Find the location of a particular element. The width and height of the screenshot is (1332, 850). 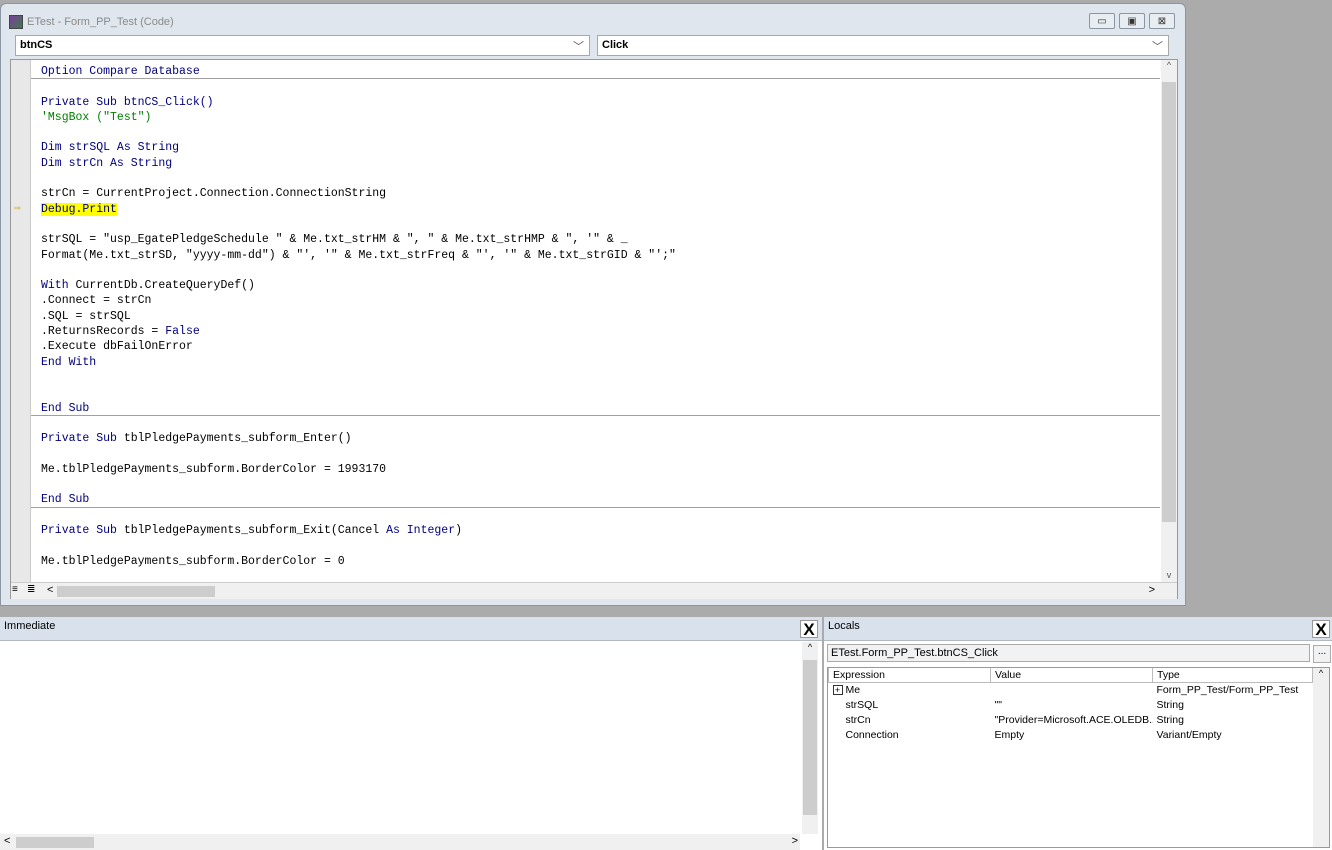

code-line: With CurrentDb.CreateQueryDef() is located at coordinates (595, 285).